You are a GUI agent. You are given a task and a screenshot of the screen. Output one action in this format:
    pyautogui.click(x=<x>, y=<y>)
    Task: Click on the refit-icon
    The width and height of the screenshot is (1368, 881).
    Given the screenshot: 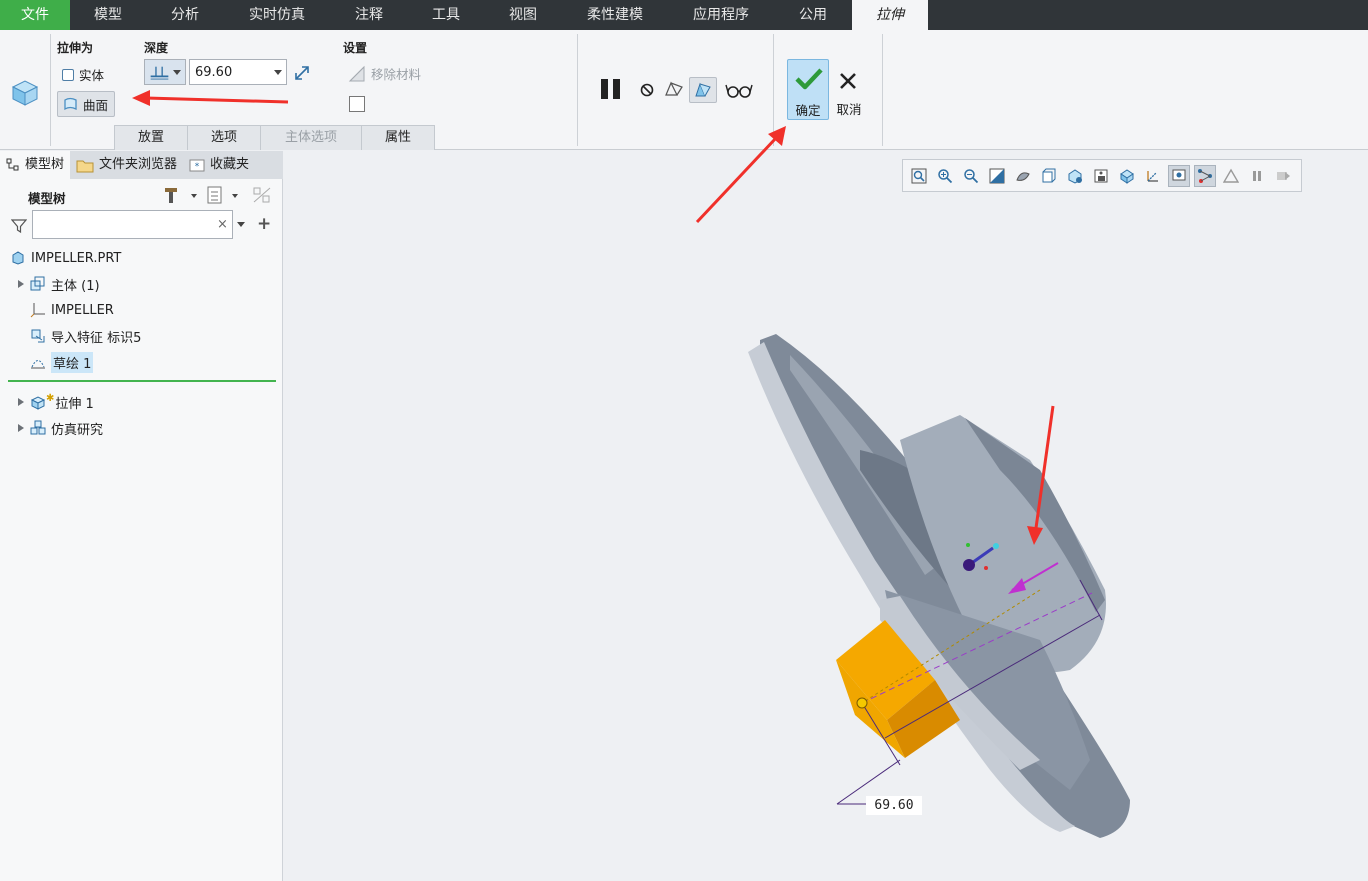 What is the action you would take?
    pyautogui.click(x=919, y=176)
    